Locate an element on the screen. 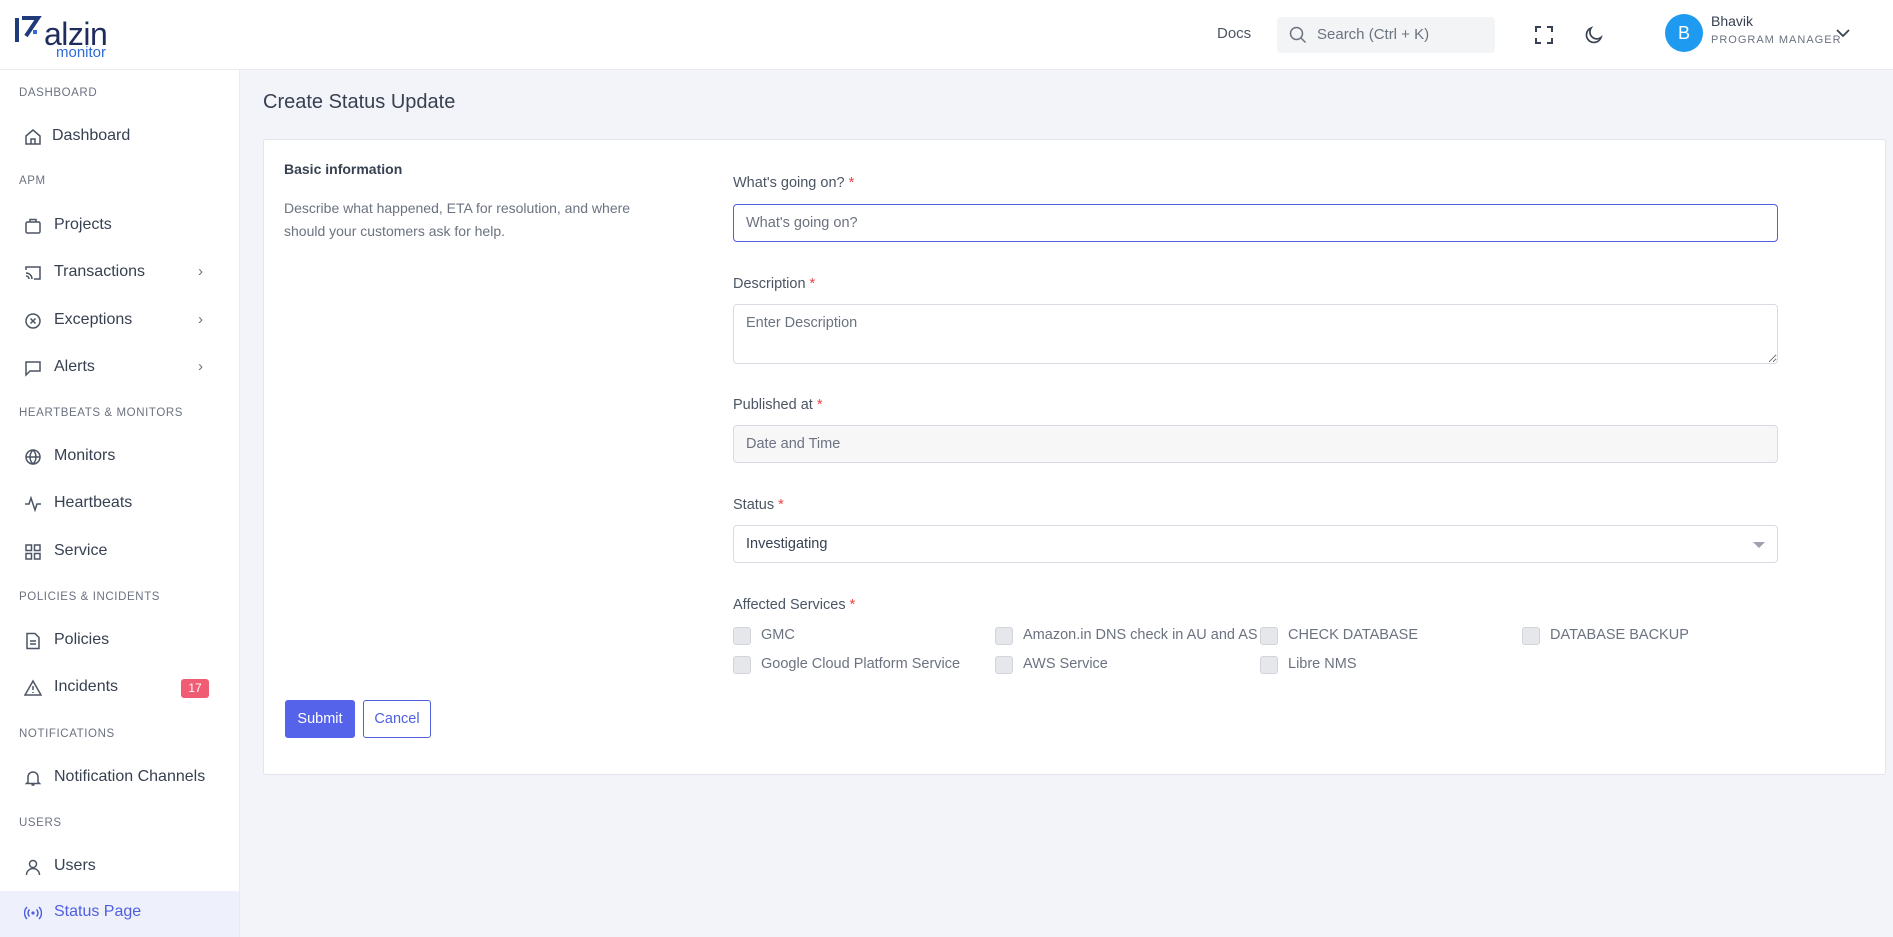 The width and height of the screenshot is (1893, 937). published-at-label: Published at * is located at coordinates (777, 405).